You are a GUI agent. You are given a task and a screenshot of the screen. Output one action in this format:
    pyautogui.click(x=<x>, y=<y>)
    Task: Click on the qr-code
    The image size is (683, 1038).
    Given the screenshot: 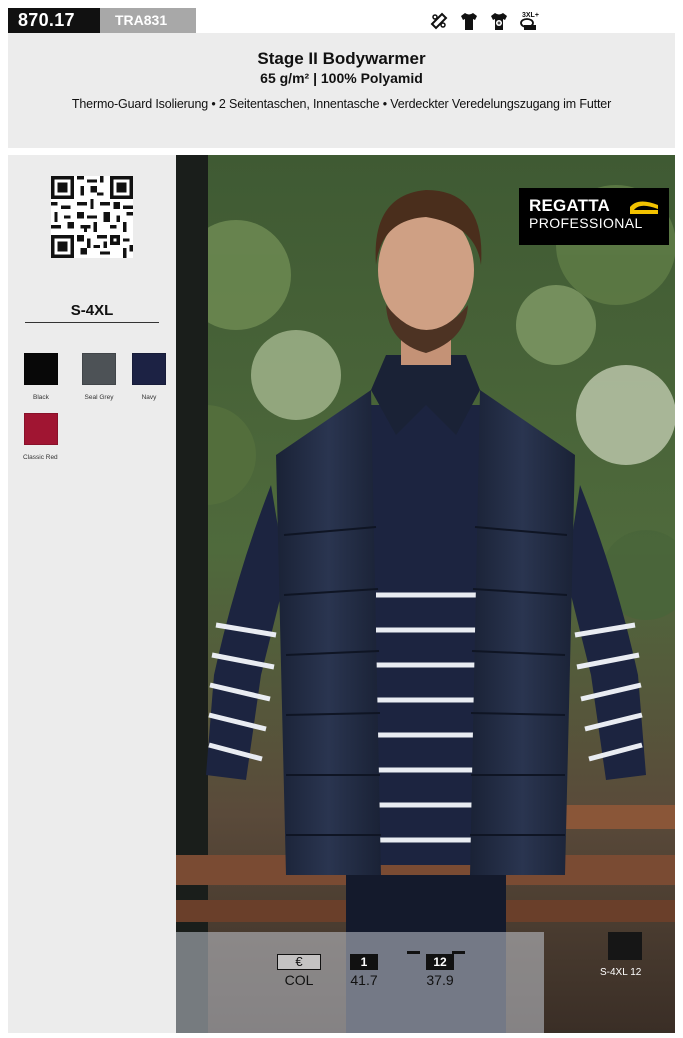 What is the action you would take?
    pyautogui.click(x=92, y=217)
    